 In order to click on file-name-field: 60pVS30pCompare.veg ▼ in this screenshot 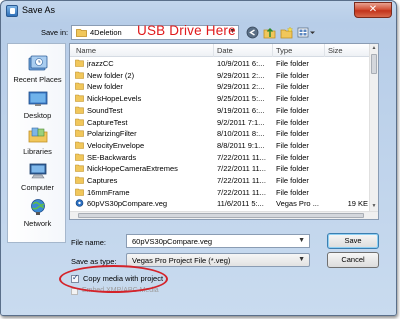, I will do `click(218, 241)`.